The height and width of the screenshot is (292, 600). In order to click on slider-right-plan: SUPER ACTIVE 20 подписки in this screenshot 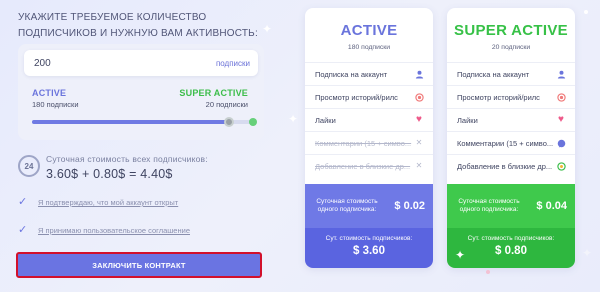, I will do `click(213, 98)`.